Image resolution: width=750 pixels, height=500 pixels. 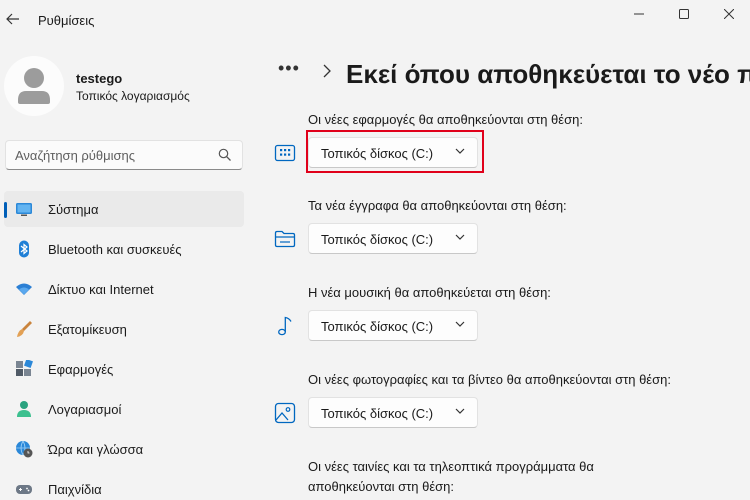 I want to click on close-button, so click(x=729, y=14).